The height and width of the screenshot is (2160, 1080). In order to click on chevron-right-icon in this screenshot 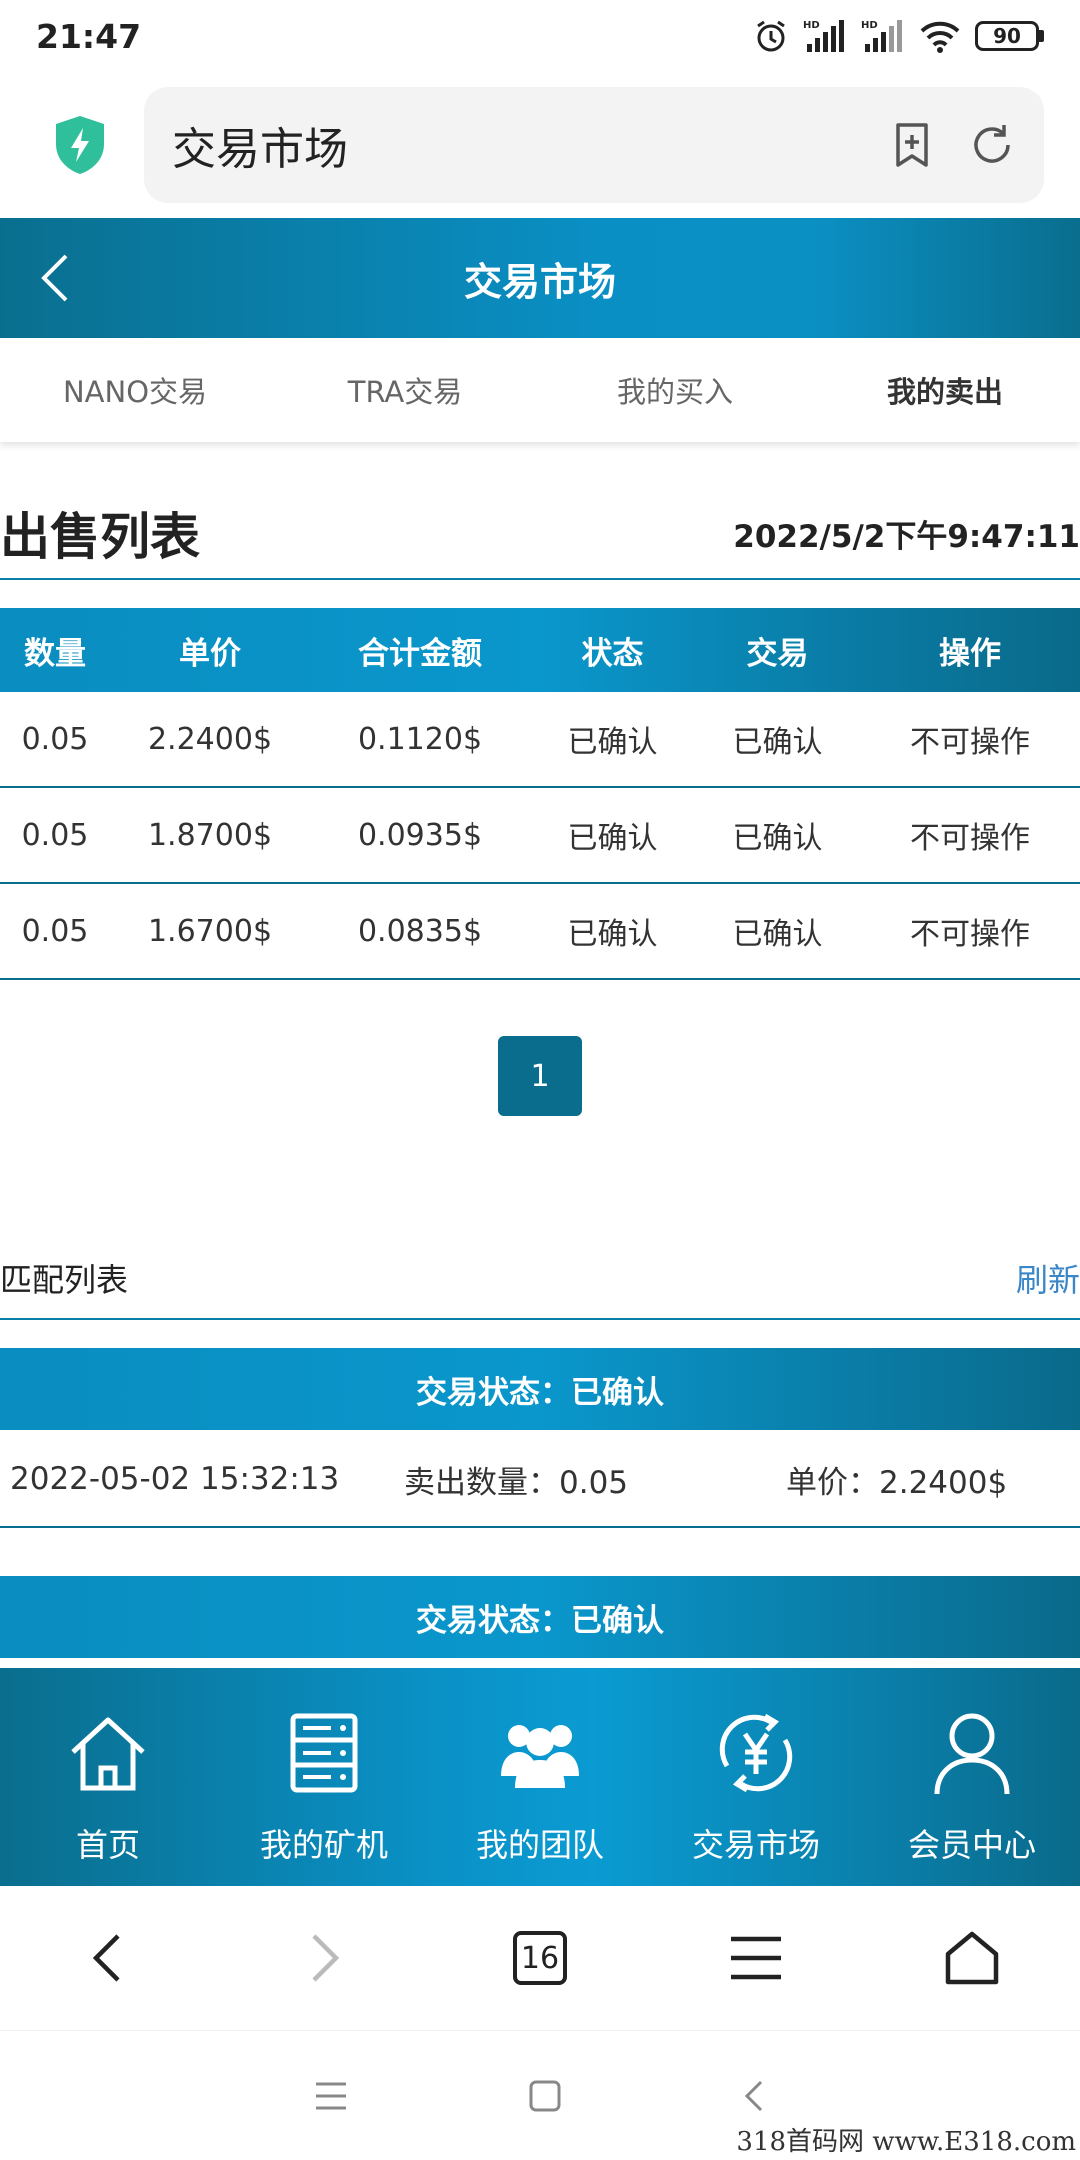, I will do `click(326, 1958)`.